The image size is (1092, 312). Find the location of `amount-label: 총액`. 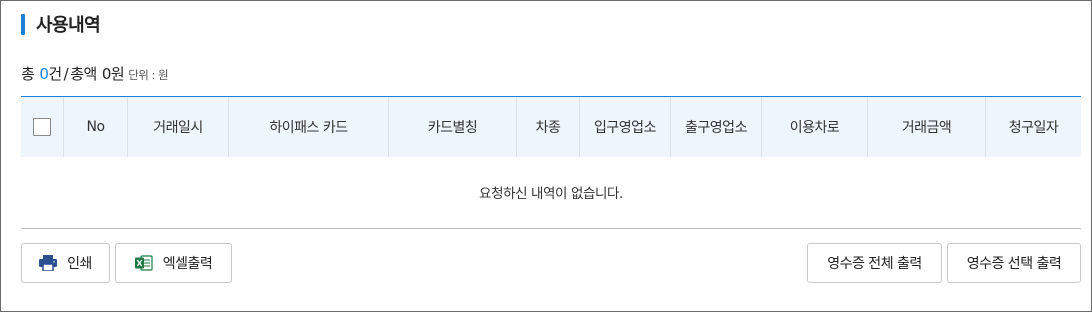

amount-label: 총액 is located at coordinates (83, 74).